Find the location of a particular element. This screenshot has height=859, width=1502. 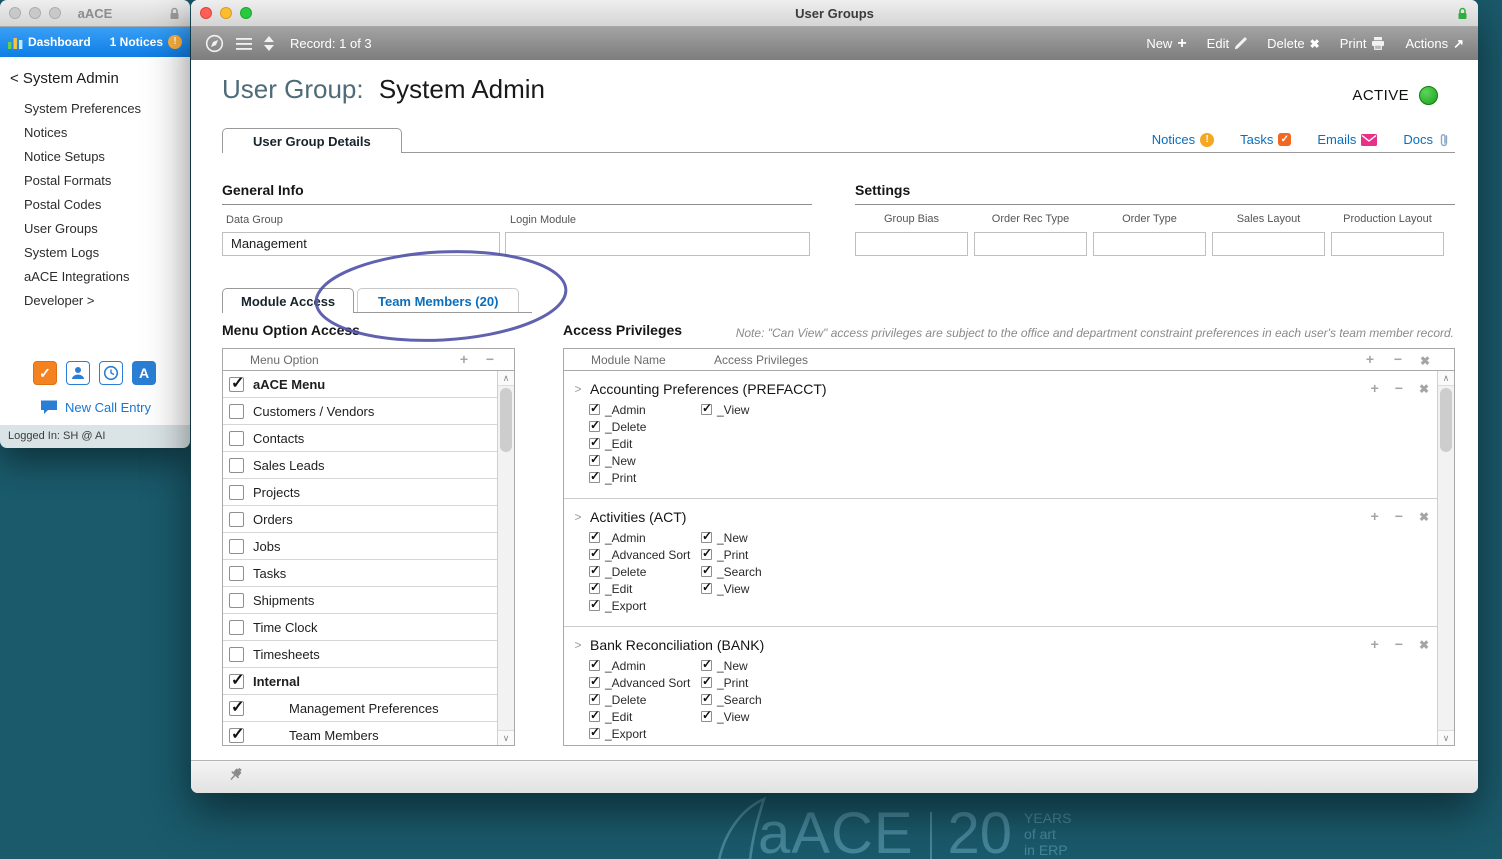

zoom-window-button is located at coordinates (55, 13).